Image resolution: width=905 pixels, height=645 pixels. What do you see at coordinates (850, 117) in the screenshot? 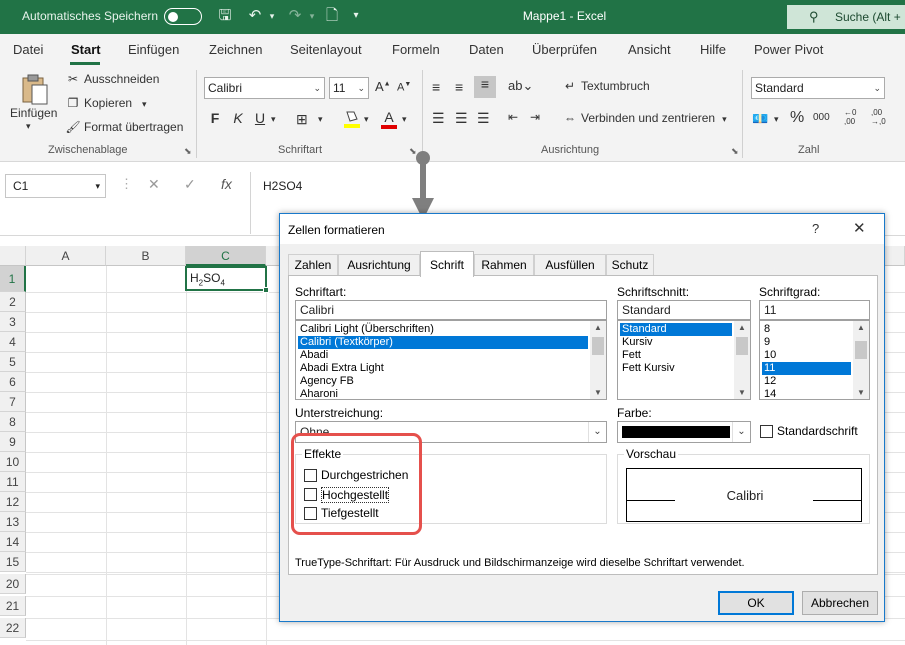
I see `increase-decimal-icon: ←0,00` at bounding box center [850, 117].